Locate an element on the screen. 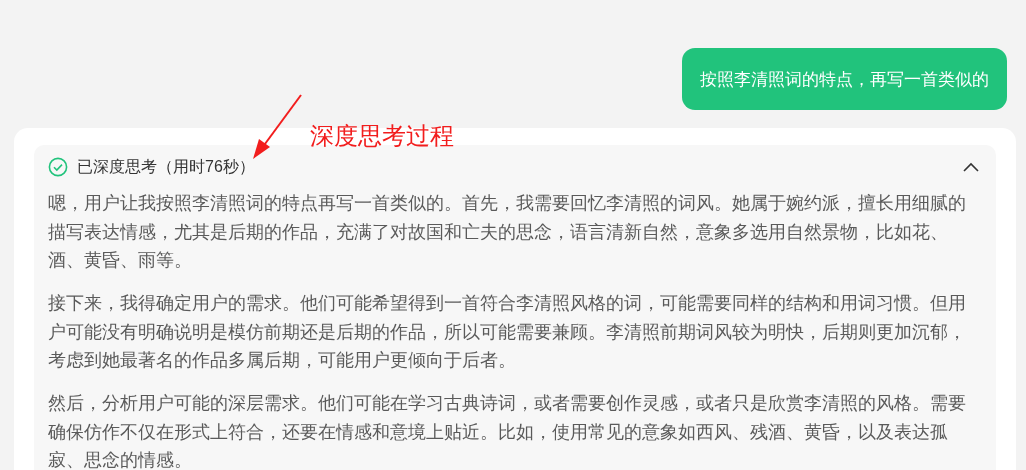 The height and width of the screenshot is (470, 1026). chevron-up-icon is located at coordinates (971, 167).